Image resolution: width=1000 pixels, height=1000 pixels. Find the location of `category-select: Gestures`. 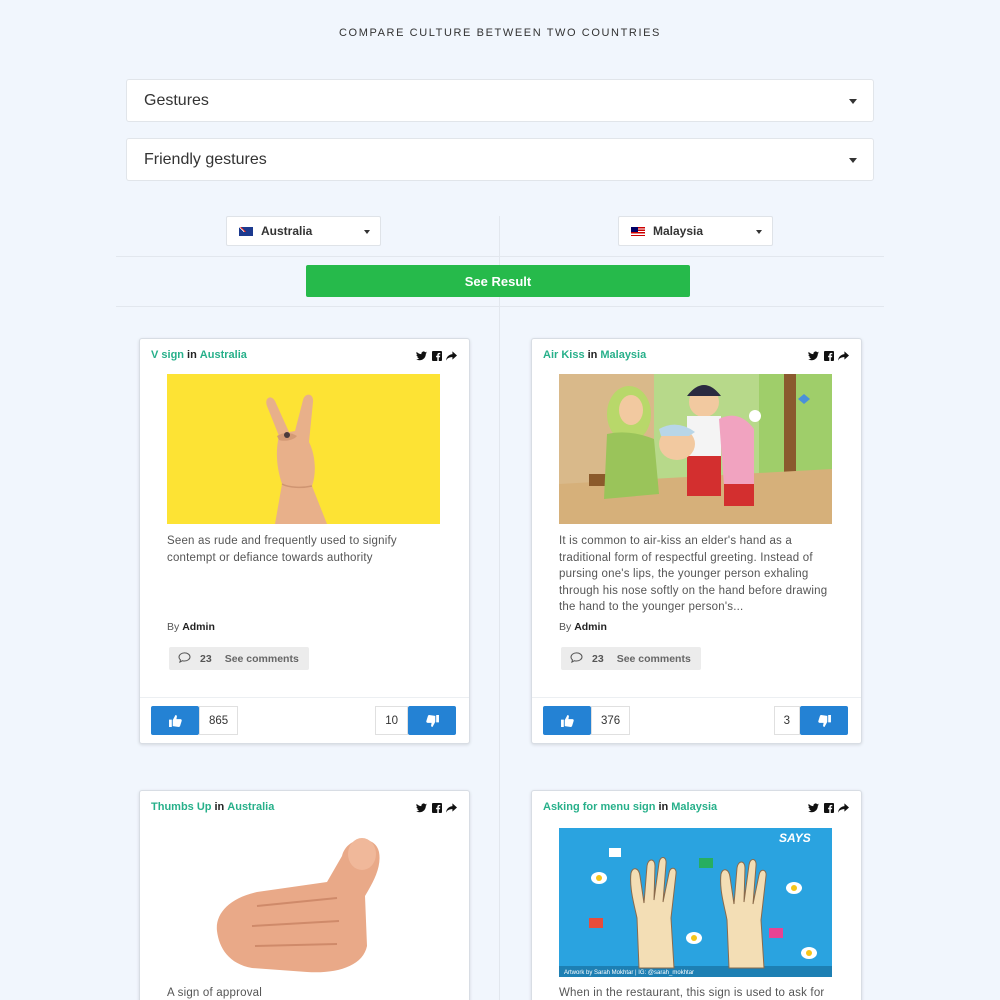

category-select: Gestures is located at coordinates (500, 100).